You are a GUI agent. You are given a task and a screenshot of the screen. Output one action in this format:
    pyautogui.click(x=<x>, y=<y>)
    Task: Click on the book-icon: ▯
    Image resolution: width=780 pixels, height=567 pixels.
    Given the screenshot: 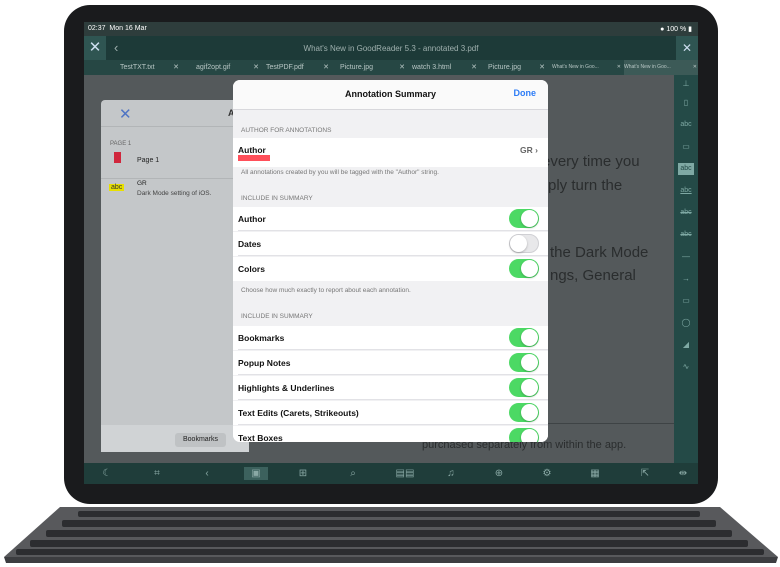 What is the action you would take?
    pyautogui.click(x=686, y=103)
    